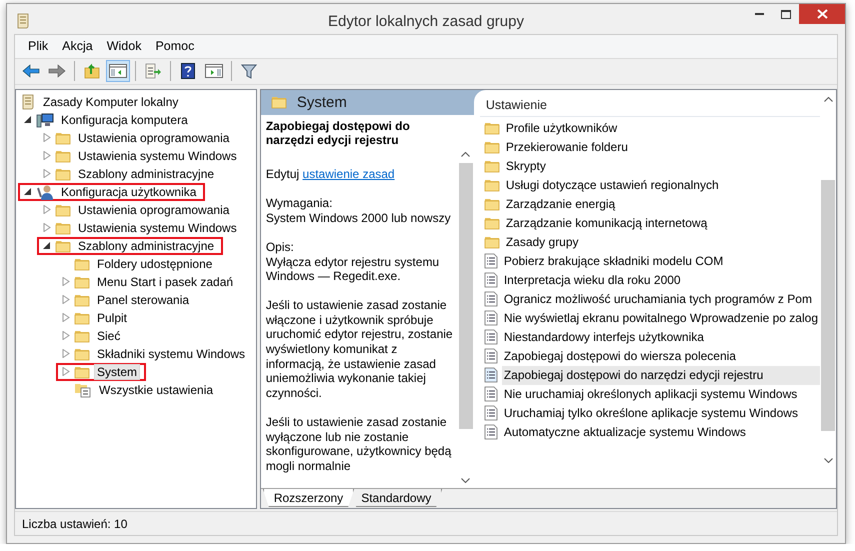 This screenshot has height=551, width=855. Describe the element at coordinates (338, 133) in the screenshot. I see `policy-title: Zapobiegaj dostępowi do narzędzi edycji rejestru` at that location.